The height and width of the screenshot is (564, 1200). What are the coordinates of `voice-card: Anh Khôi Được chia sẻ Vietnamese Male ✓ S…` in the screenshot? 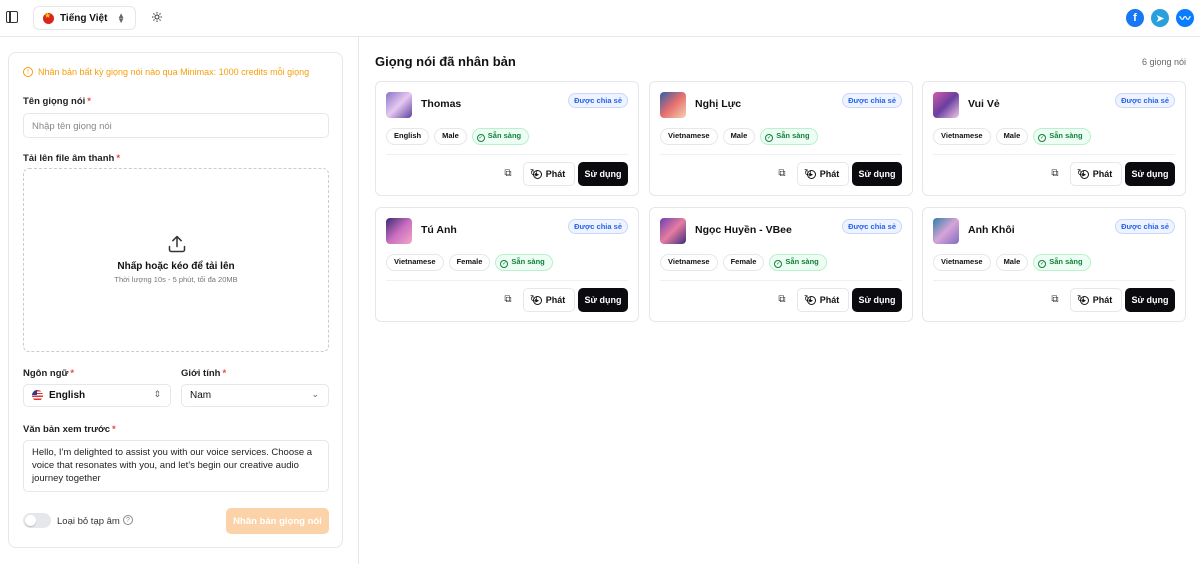 It's located at (1054, 264).